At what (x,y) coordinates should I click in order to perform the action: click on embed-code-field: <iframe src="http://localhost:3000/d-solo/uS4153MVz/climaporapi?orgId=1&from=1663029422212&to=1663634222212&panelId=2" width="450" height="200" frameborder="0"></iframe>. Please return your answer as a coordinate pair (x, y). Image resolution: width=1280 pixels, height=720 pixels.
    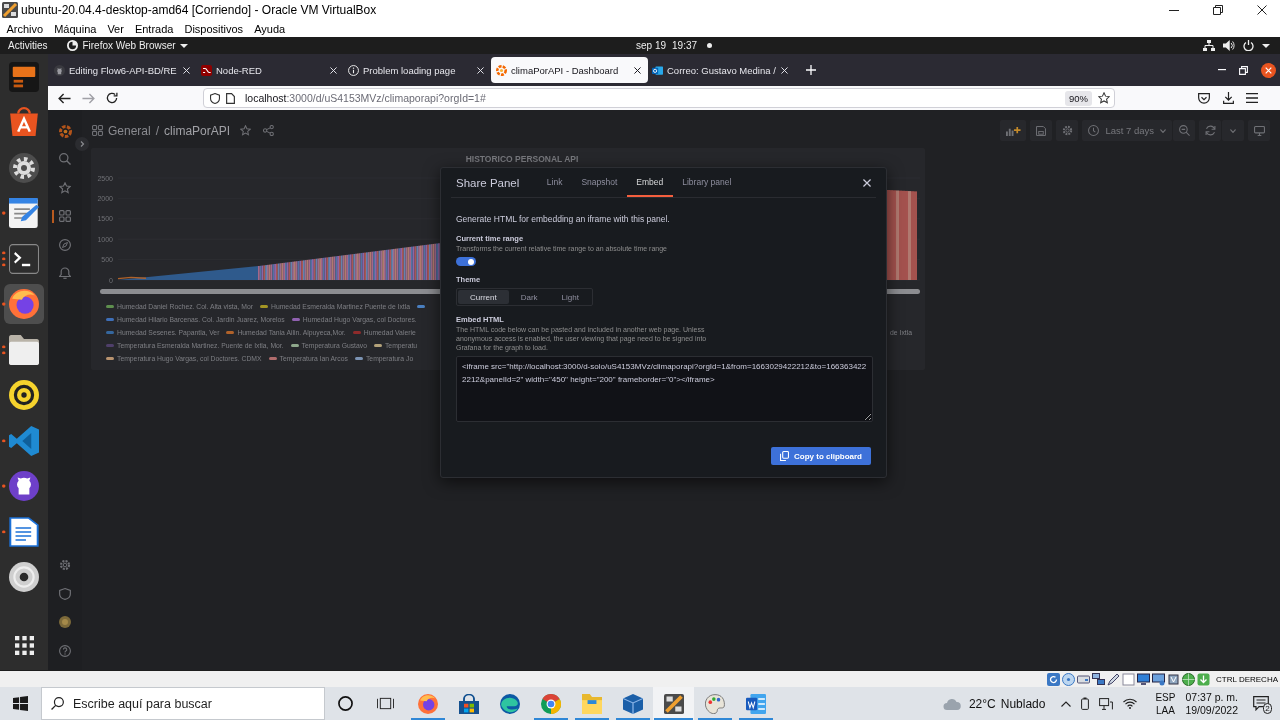
    Looking at the image, I should click on (664, 389).